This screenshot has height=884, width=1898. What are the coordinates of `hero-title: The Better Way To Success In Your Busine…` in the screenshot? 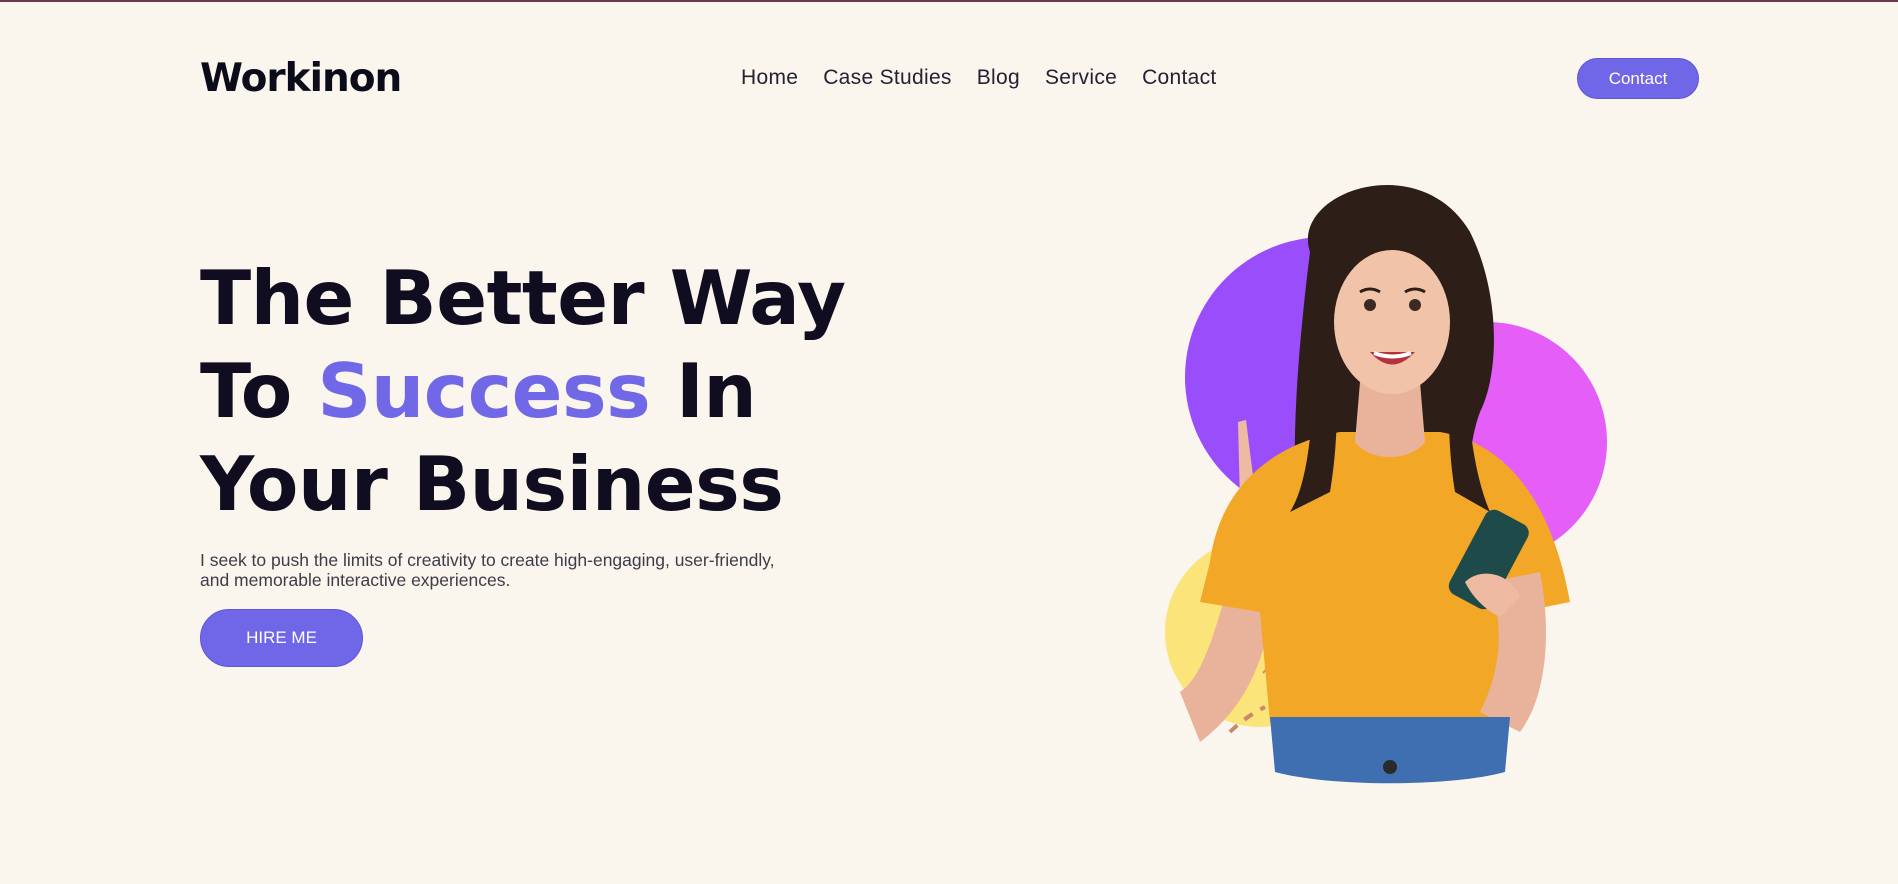 It's located at (523, 391).